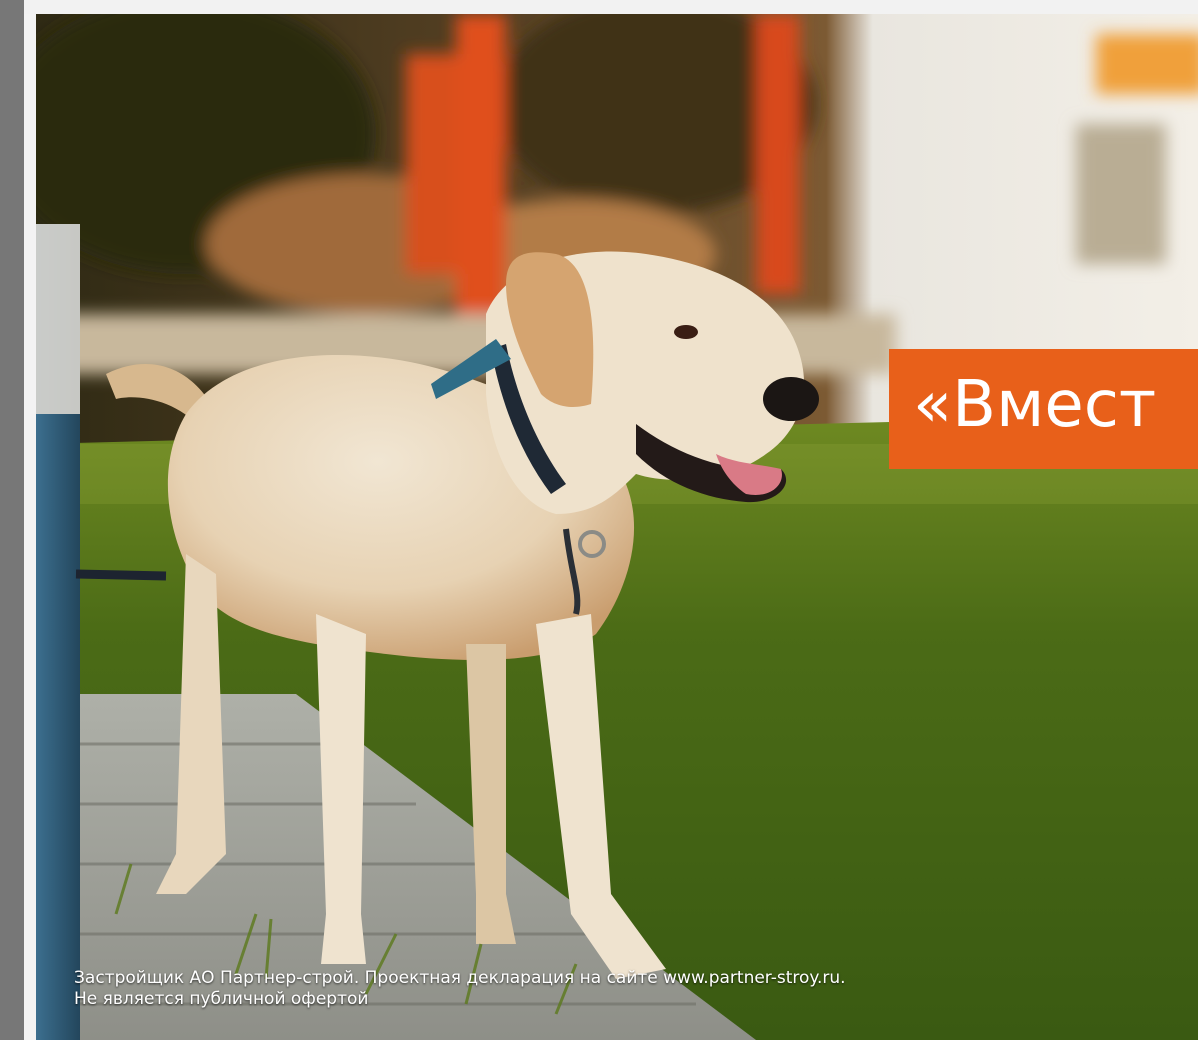 This screenshot has height=1040, width=1198. I want to click on disclaimer-line-2: Не является публичной офертой, so click(221, 999).